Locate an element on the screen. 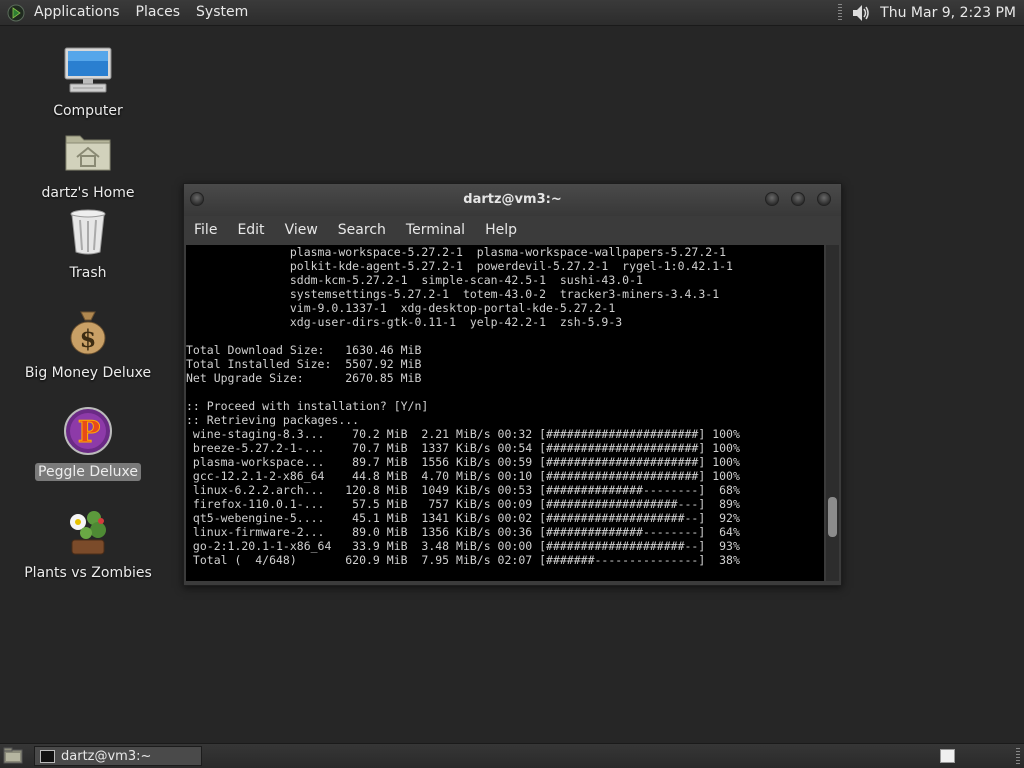  terminal-line: Total Download Size: 1630.46 MiB is located at coordinates (304, 350).